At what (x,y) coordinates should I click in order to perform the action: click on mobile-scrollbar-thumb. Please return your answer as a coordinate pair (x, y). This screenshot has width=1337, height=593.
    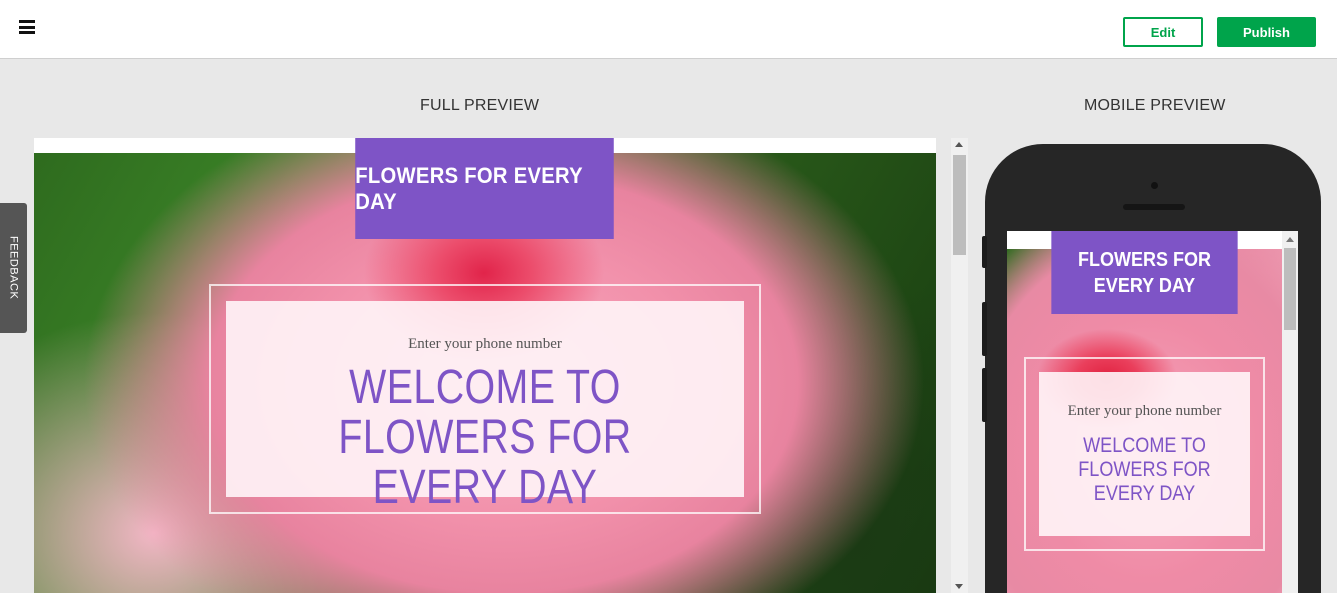
    Looking at the image, I should click on (1290, 289).